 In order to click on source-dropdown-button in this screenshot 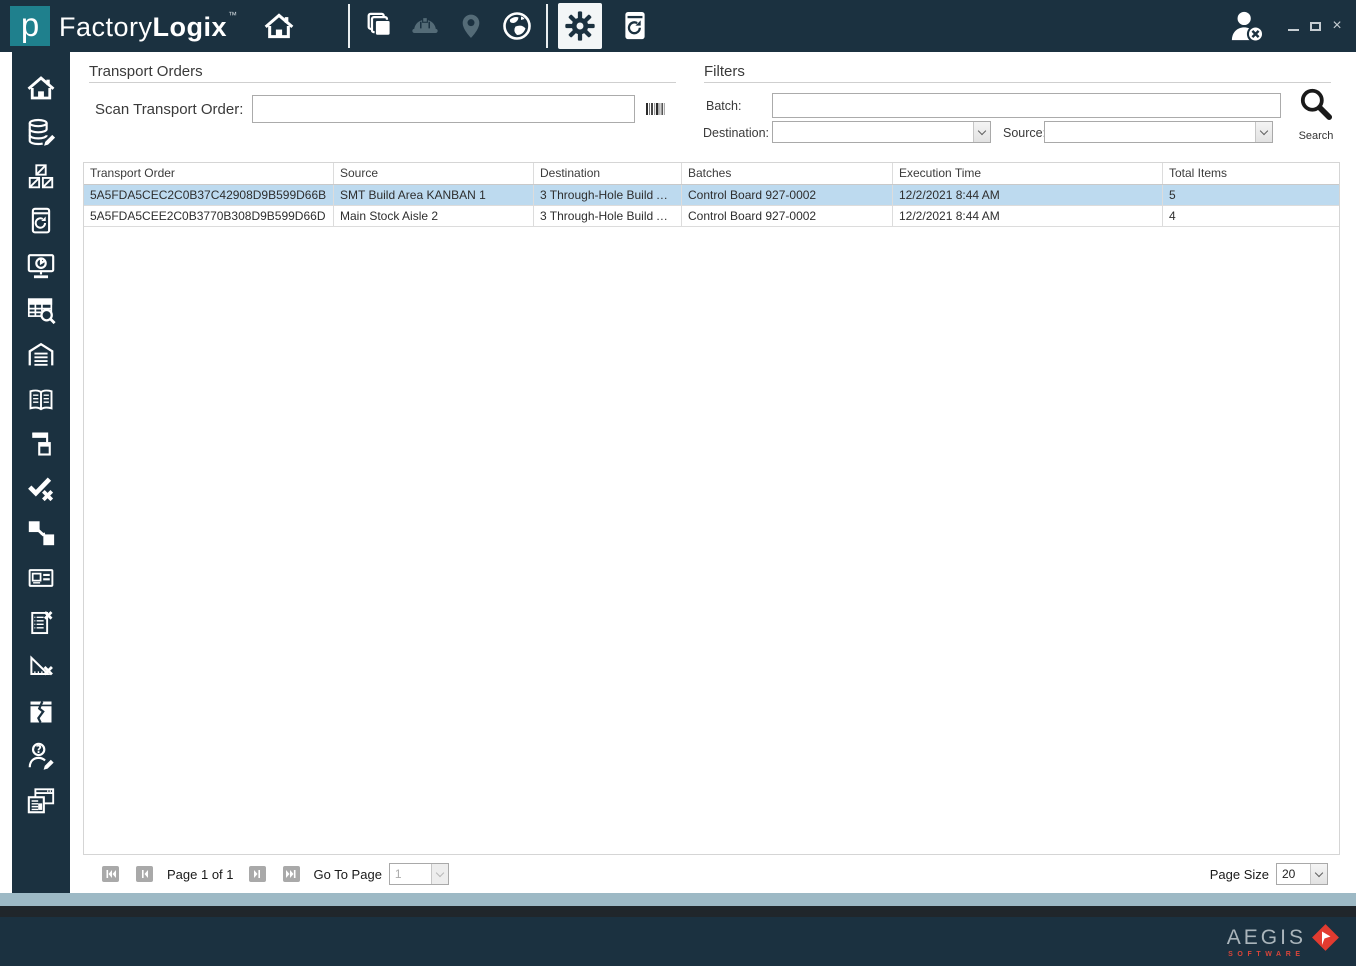, I will do `click(1263, 132)`.